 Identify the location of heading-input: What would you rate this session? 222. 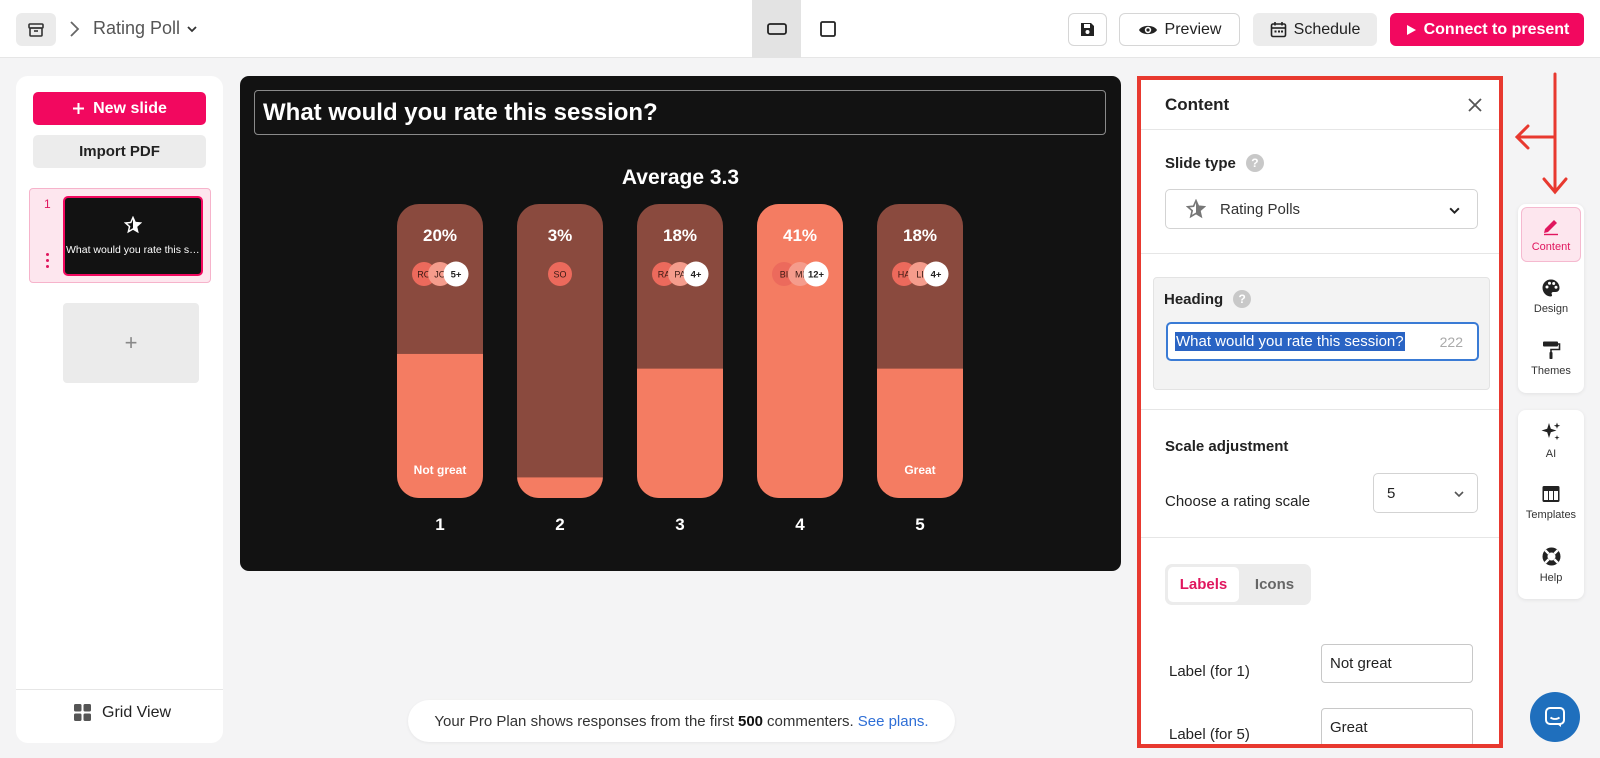
(1322, 341).